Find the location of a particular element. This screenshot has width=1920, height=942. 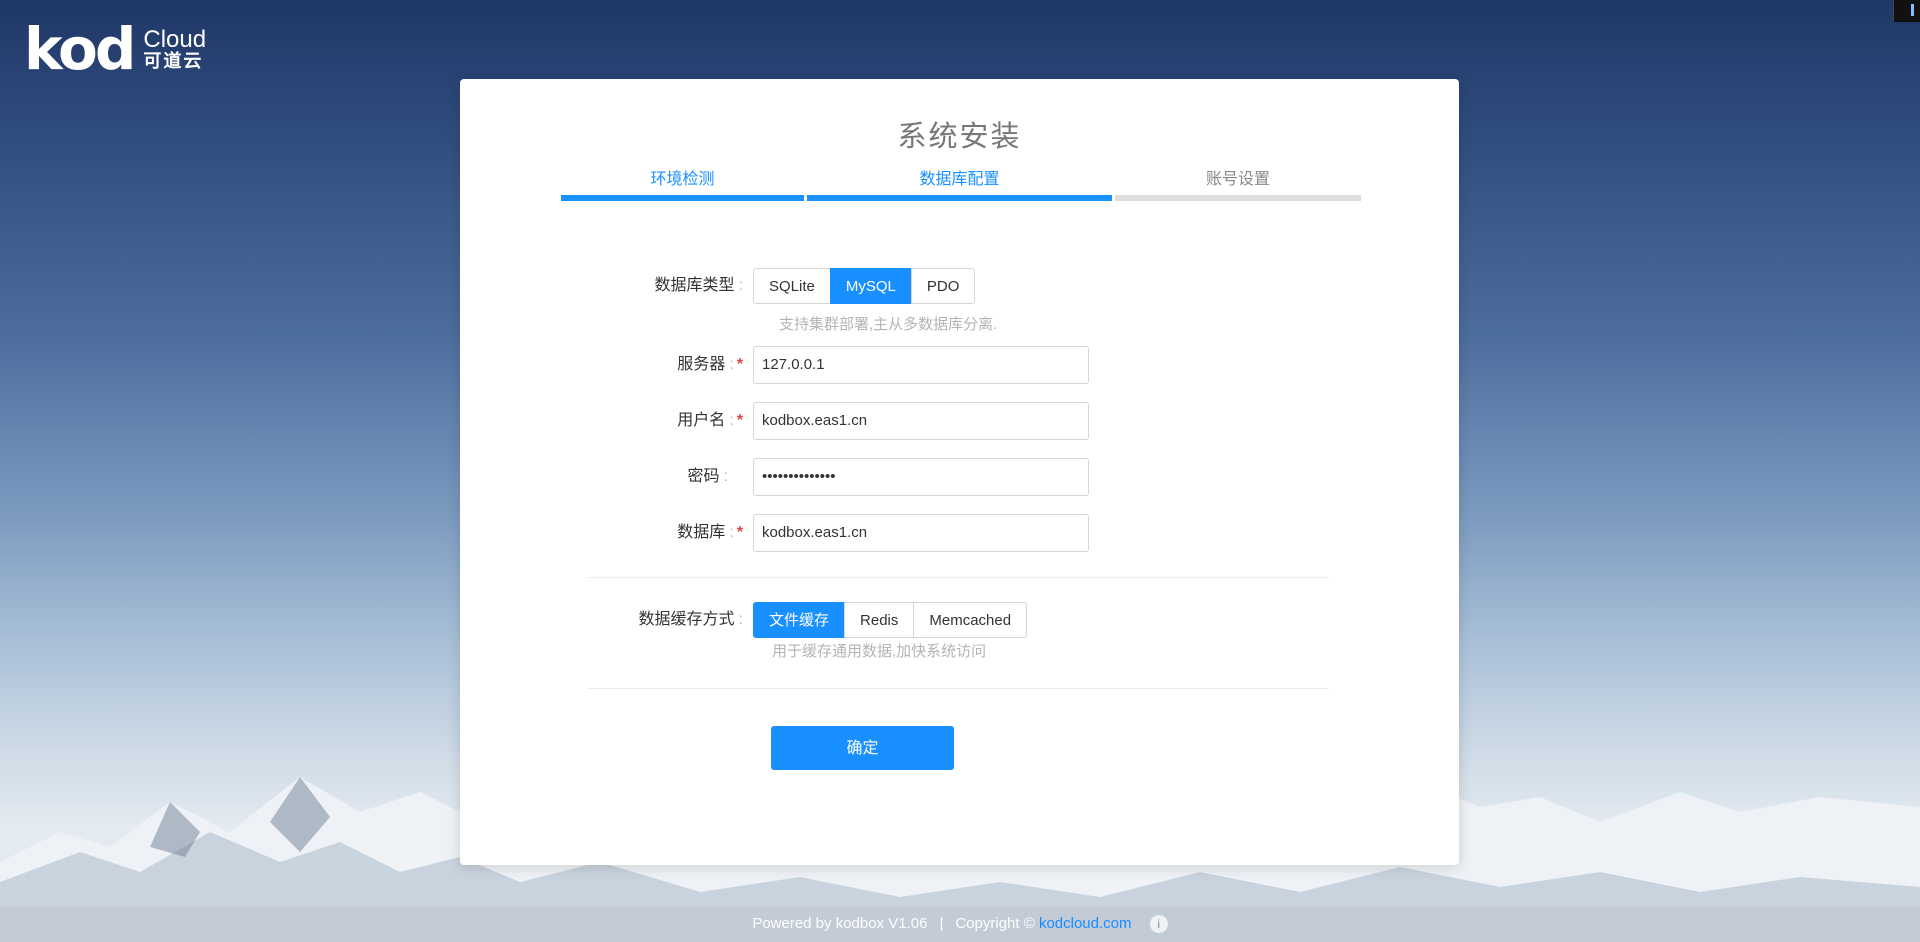

kodcloud-logo: kod Cloud 可道云 is located at coordinates (115, 49).